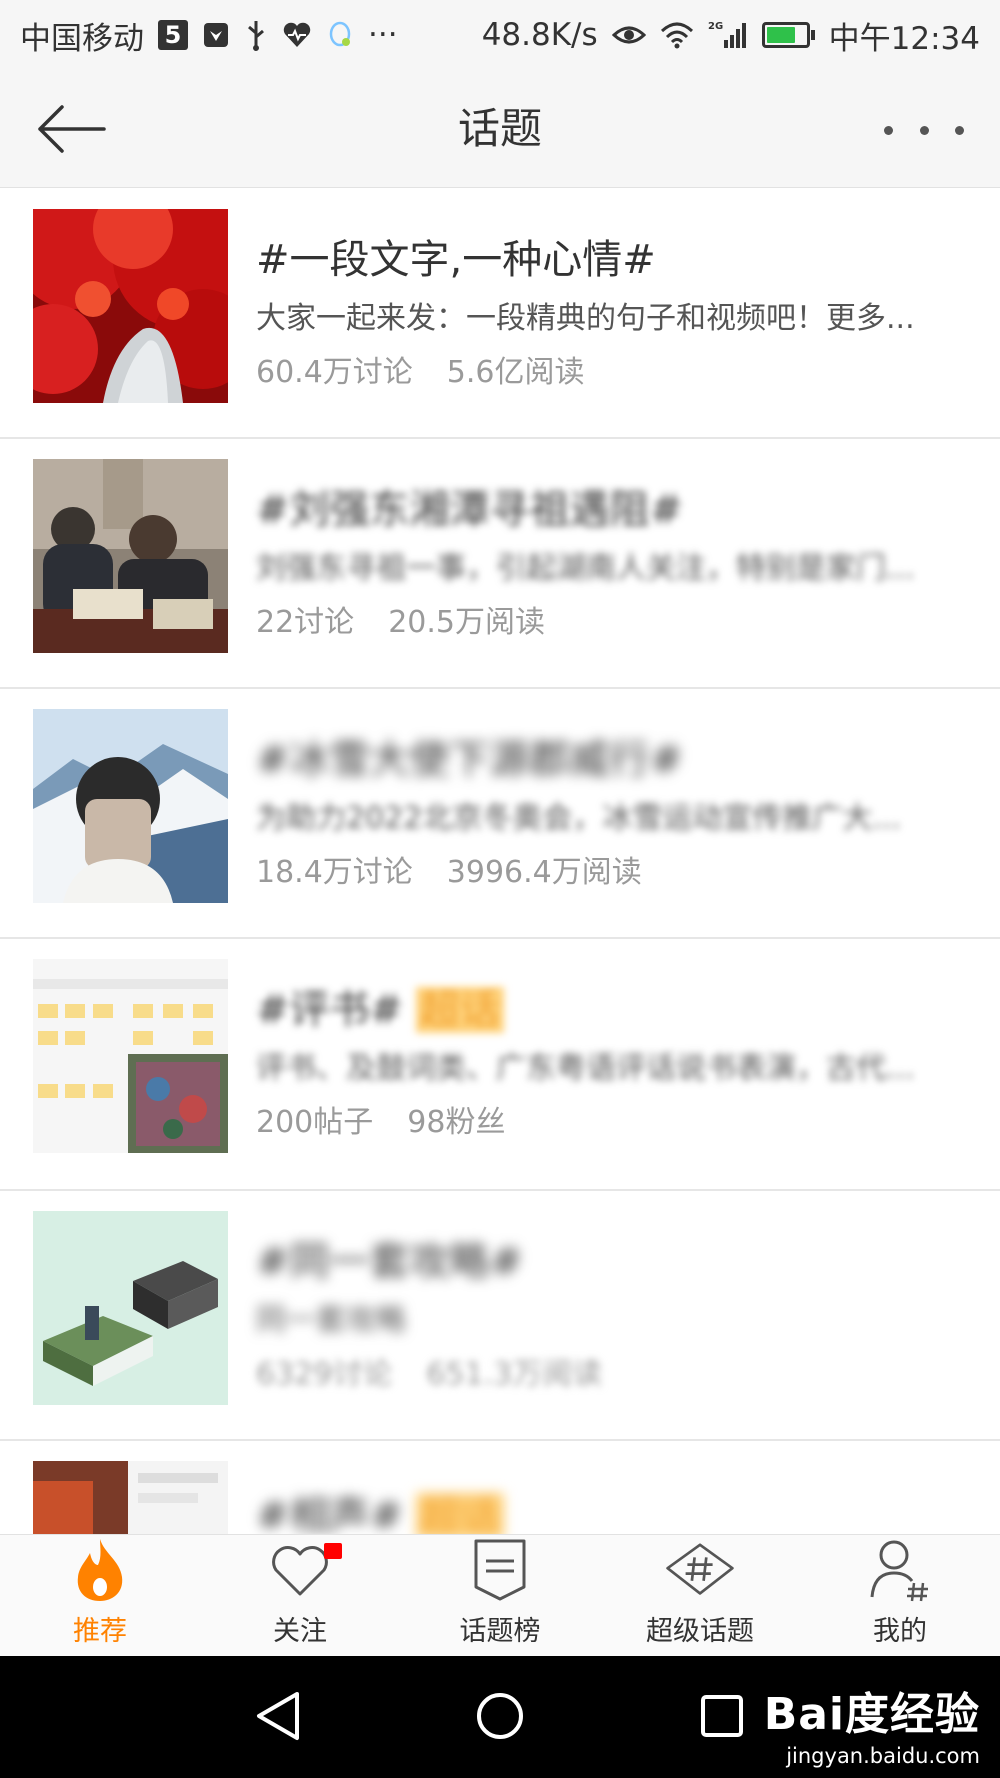 The width and height of the screenshot is (1000, 1778). What do you see at coordinates (383, 35) in the screenshot?
I see `status-more: ···` at bounding box center [383, 35].